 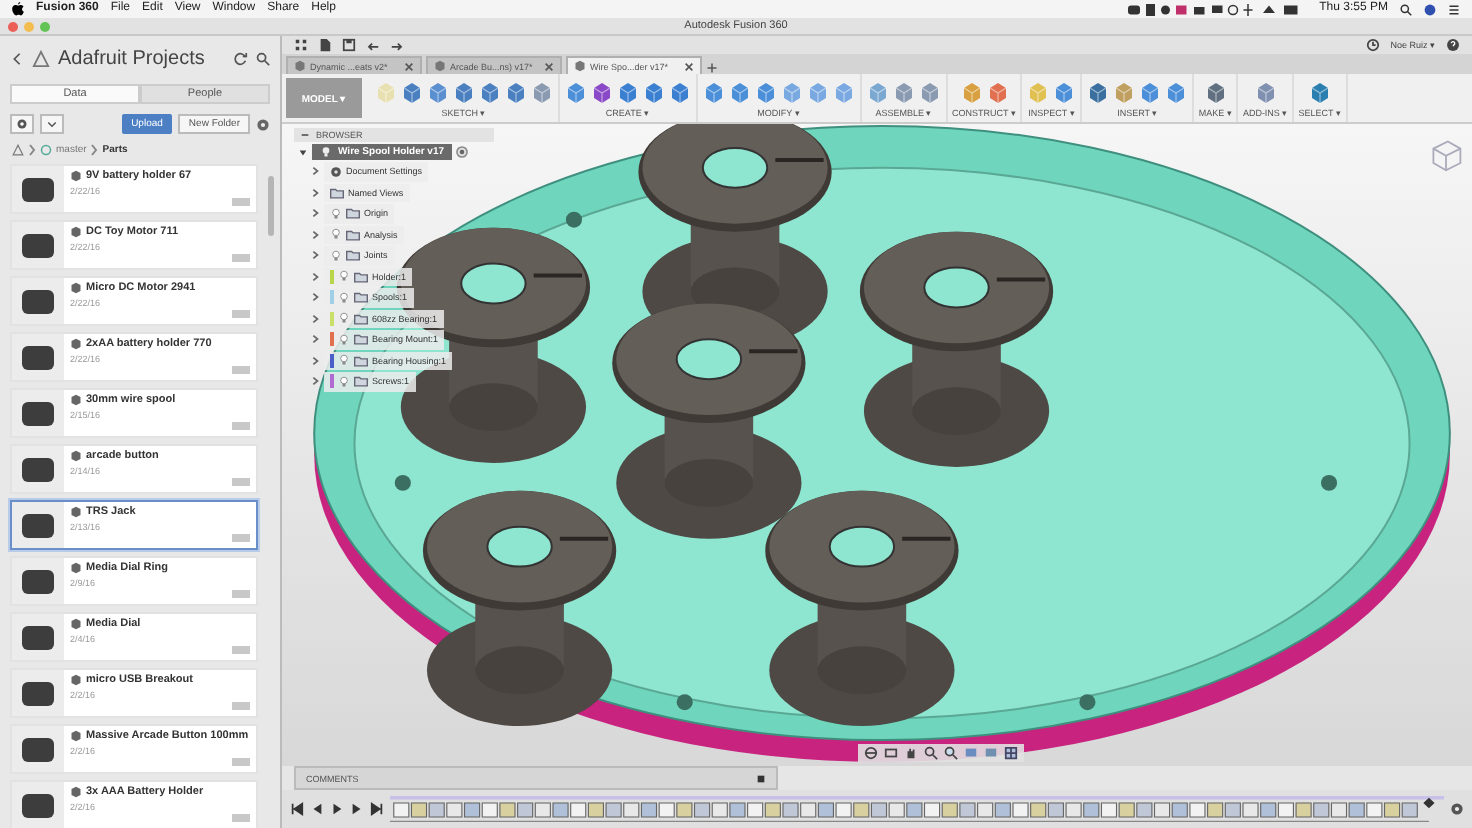 I want to click on clock-icon, so click(x=1373, y=45).